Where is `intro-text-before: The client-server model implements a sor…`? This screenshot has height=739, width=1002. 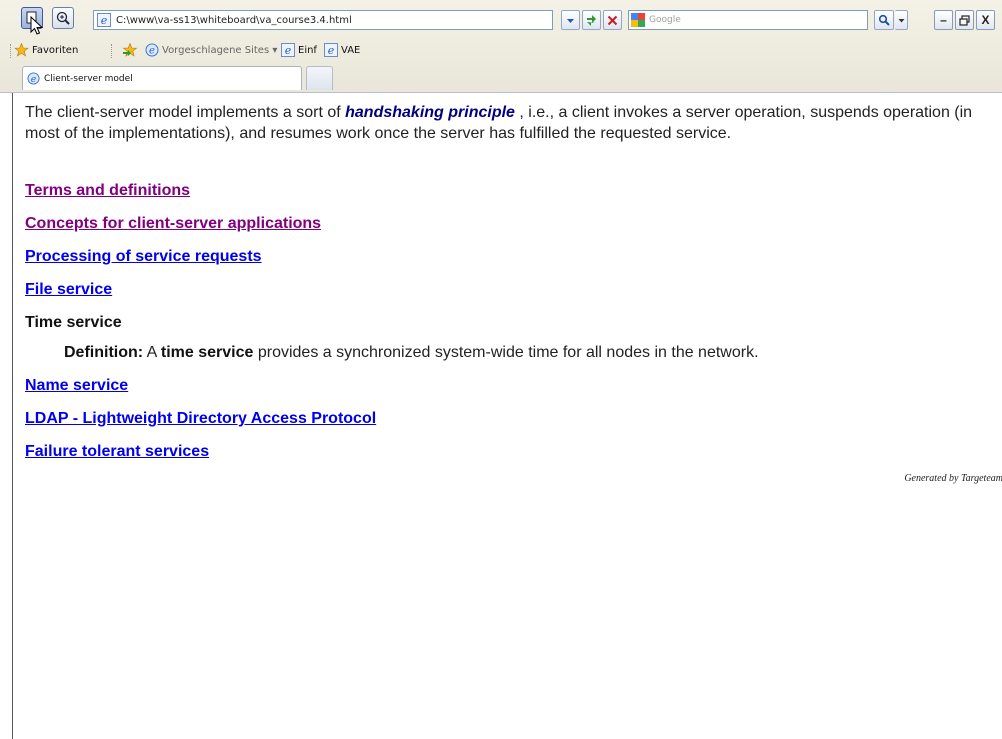
intro-text-before: The client-server model implements a sor… is located at coordinates (185, 112).